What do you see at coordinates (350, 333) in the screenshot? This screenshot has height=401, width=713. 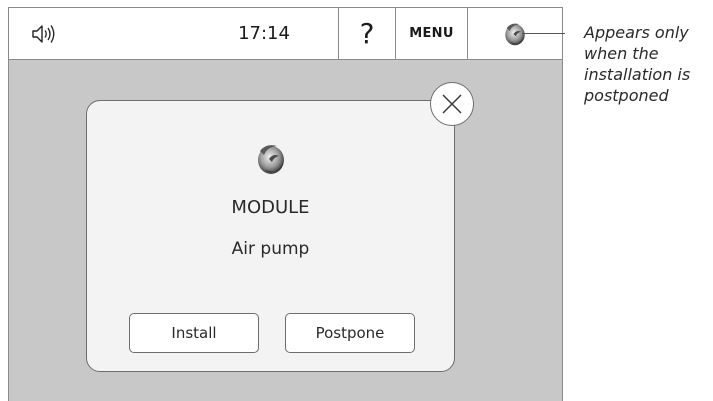 I see `postpone-button: Postpone` at bounding box center [350, 333].